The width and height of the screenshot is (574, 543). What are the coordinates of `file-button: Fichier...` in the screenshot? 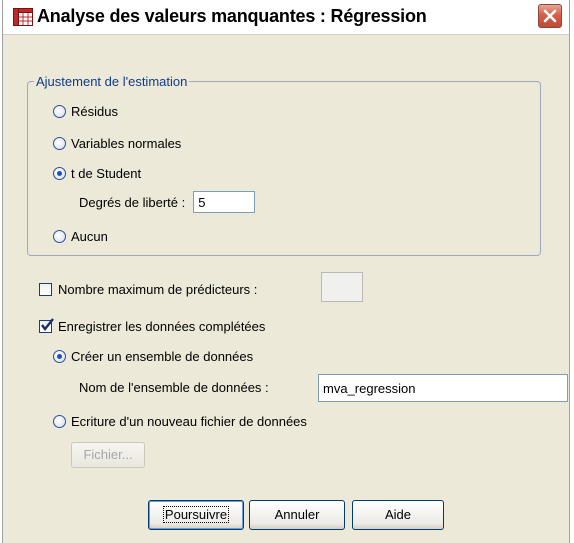 It's located at (108, 455).